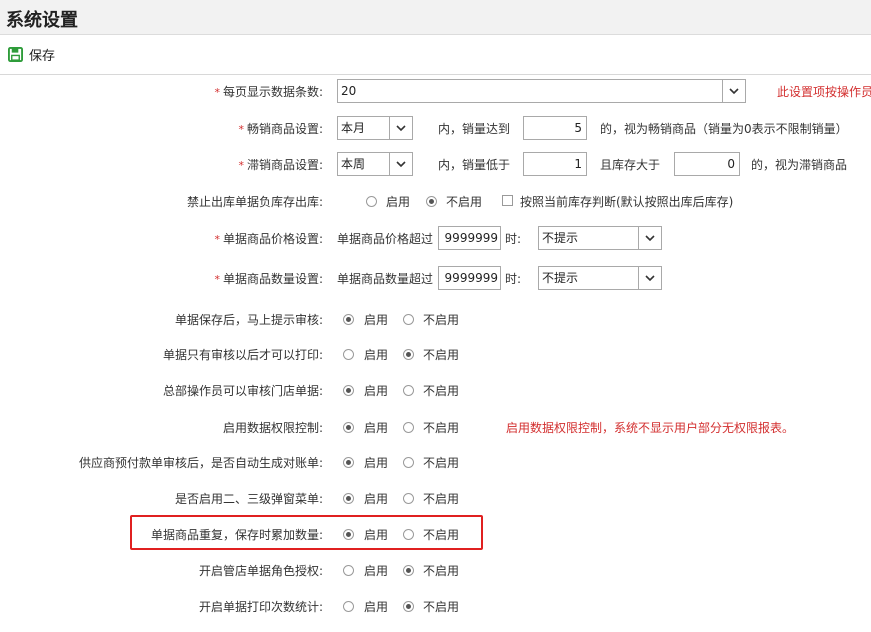  Describe the element at coordinates (408, 462) in the screenshot. I see `supplier-prepay-disable-radio` at that location.